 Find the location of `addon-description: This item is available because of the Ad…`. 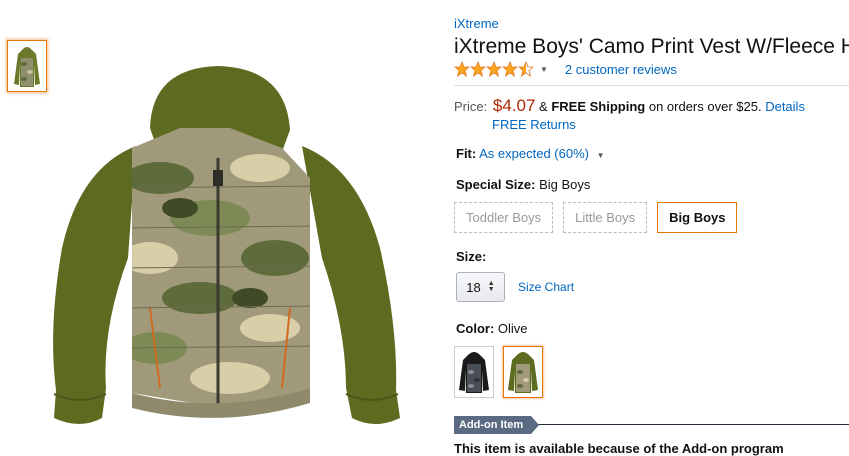

addon-description: This item is available because of the Ad… is located at coordinates (619, 448).